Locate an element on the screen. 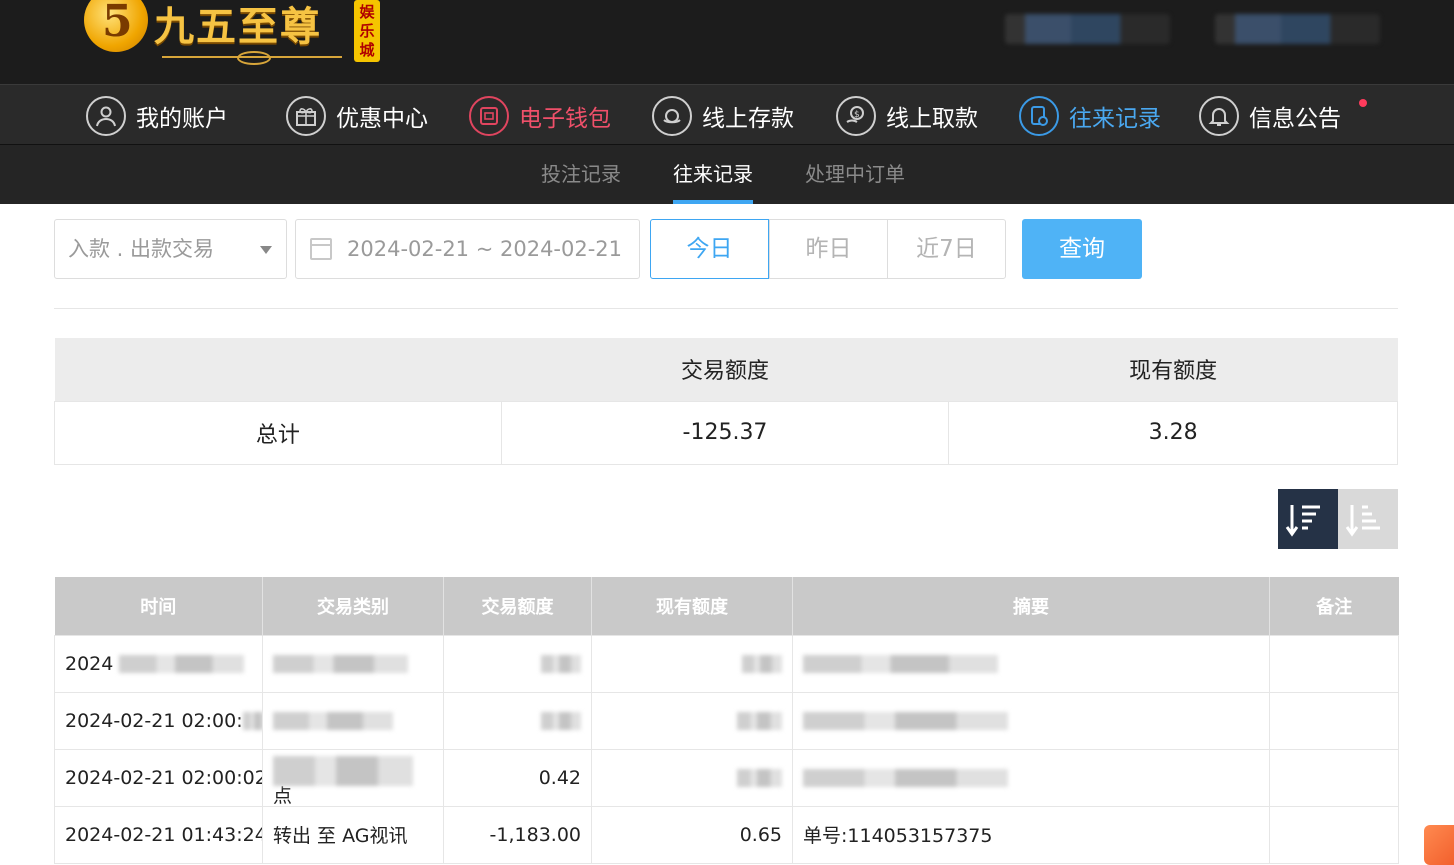  quick-today-button: 今日 is located at coordinates (709, 249).